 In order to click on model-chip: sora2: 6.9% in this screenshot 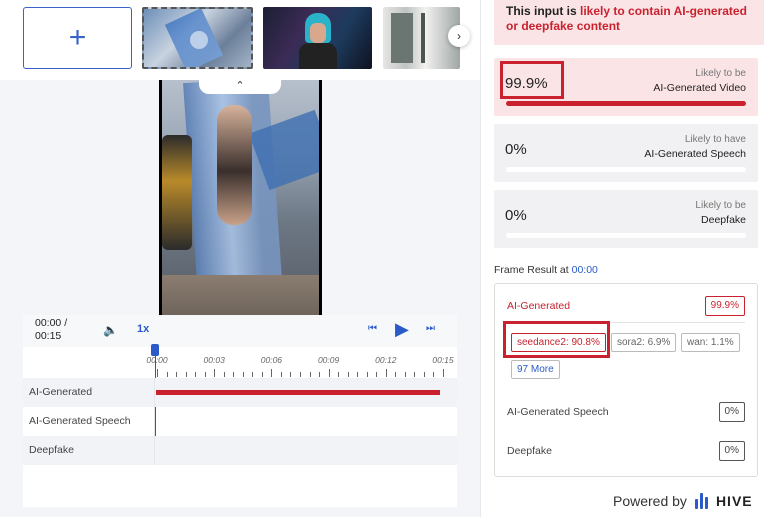, I will do `click(644, 342)`.